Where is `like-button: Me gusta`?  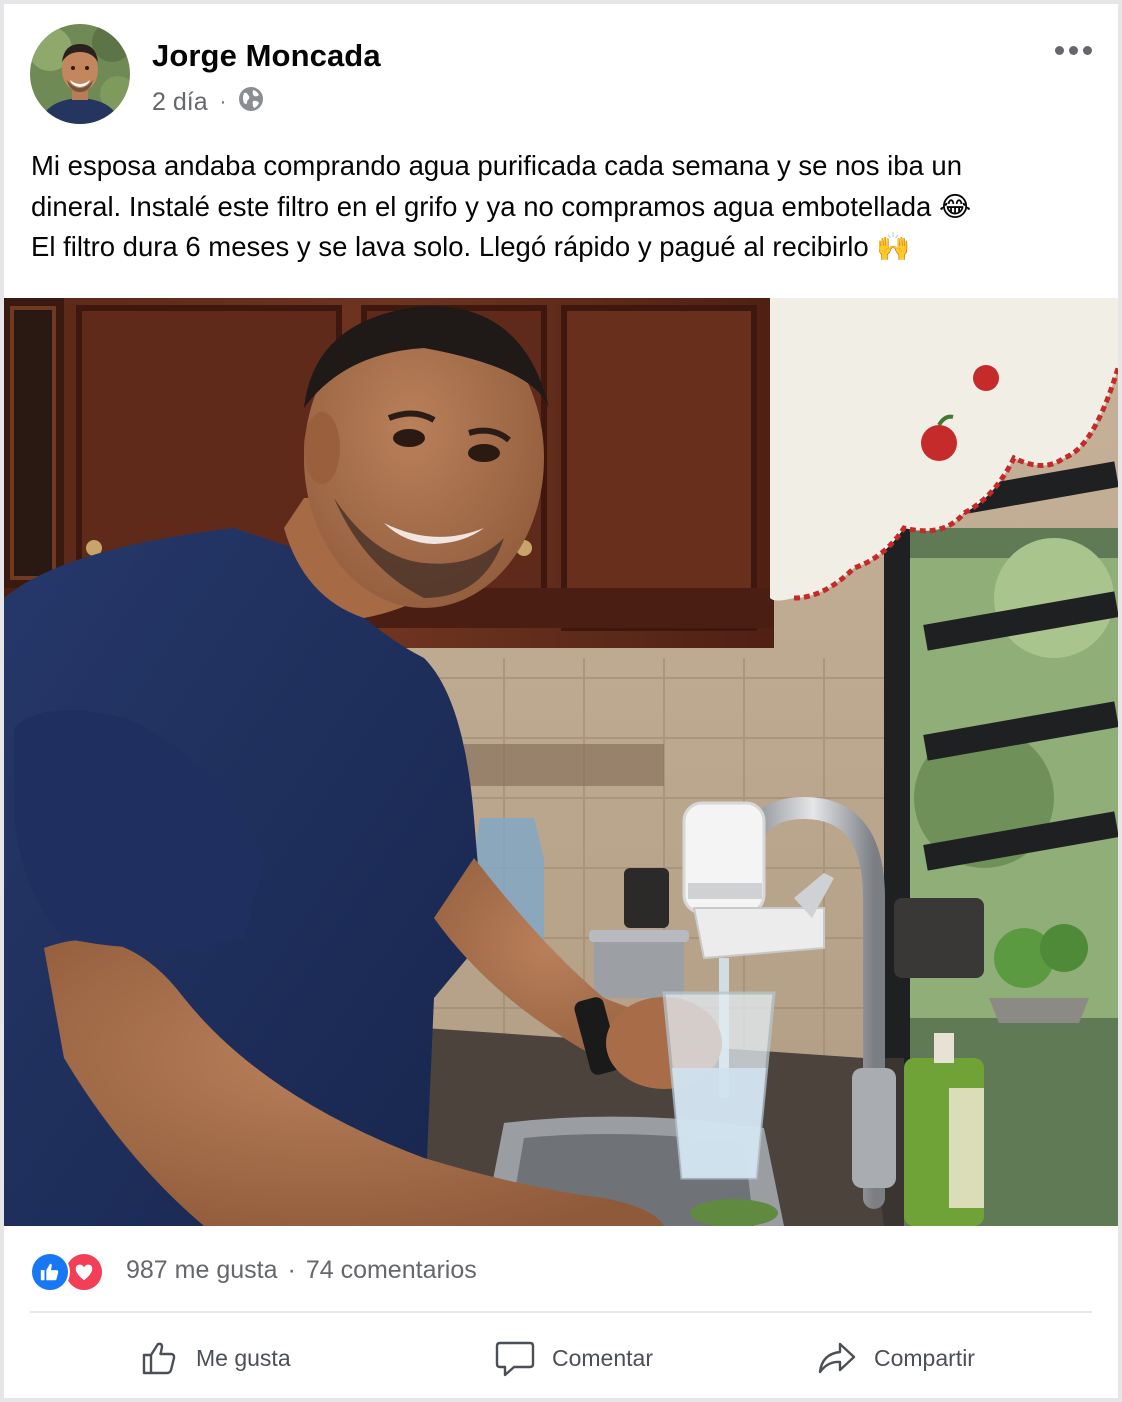
like-button: Me gusta is located at coordinates (215, 1358).